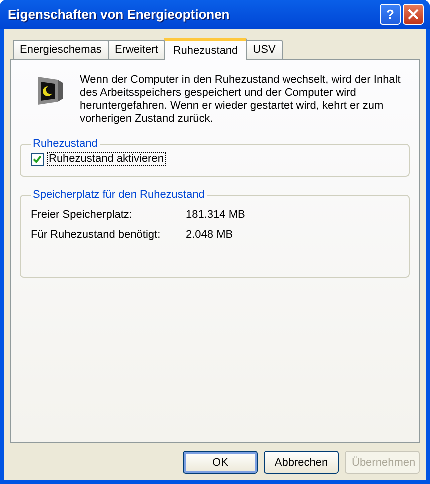 Image resolution: width=430 pixels, height=484 pixels. I want to click on field-value: 181.314 MB, so click(216, 215).